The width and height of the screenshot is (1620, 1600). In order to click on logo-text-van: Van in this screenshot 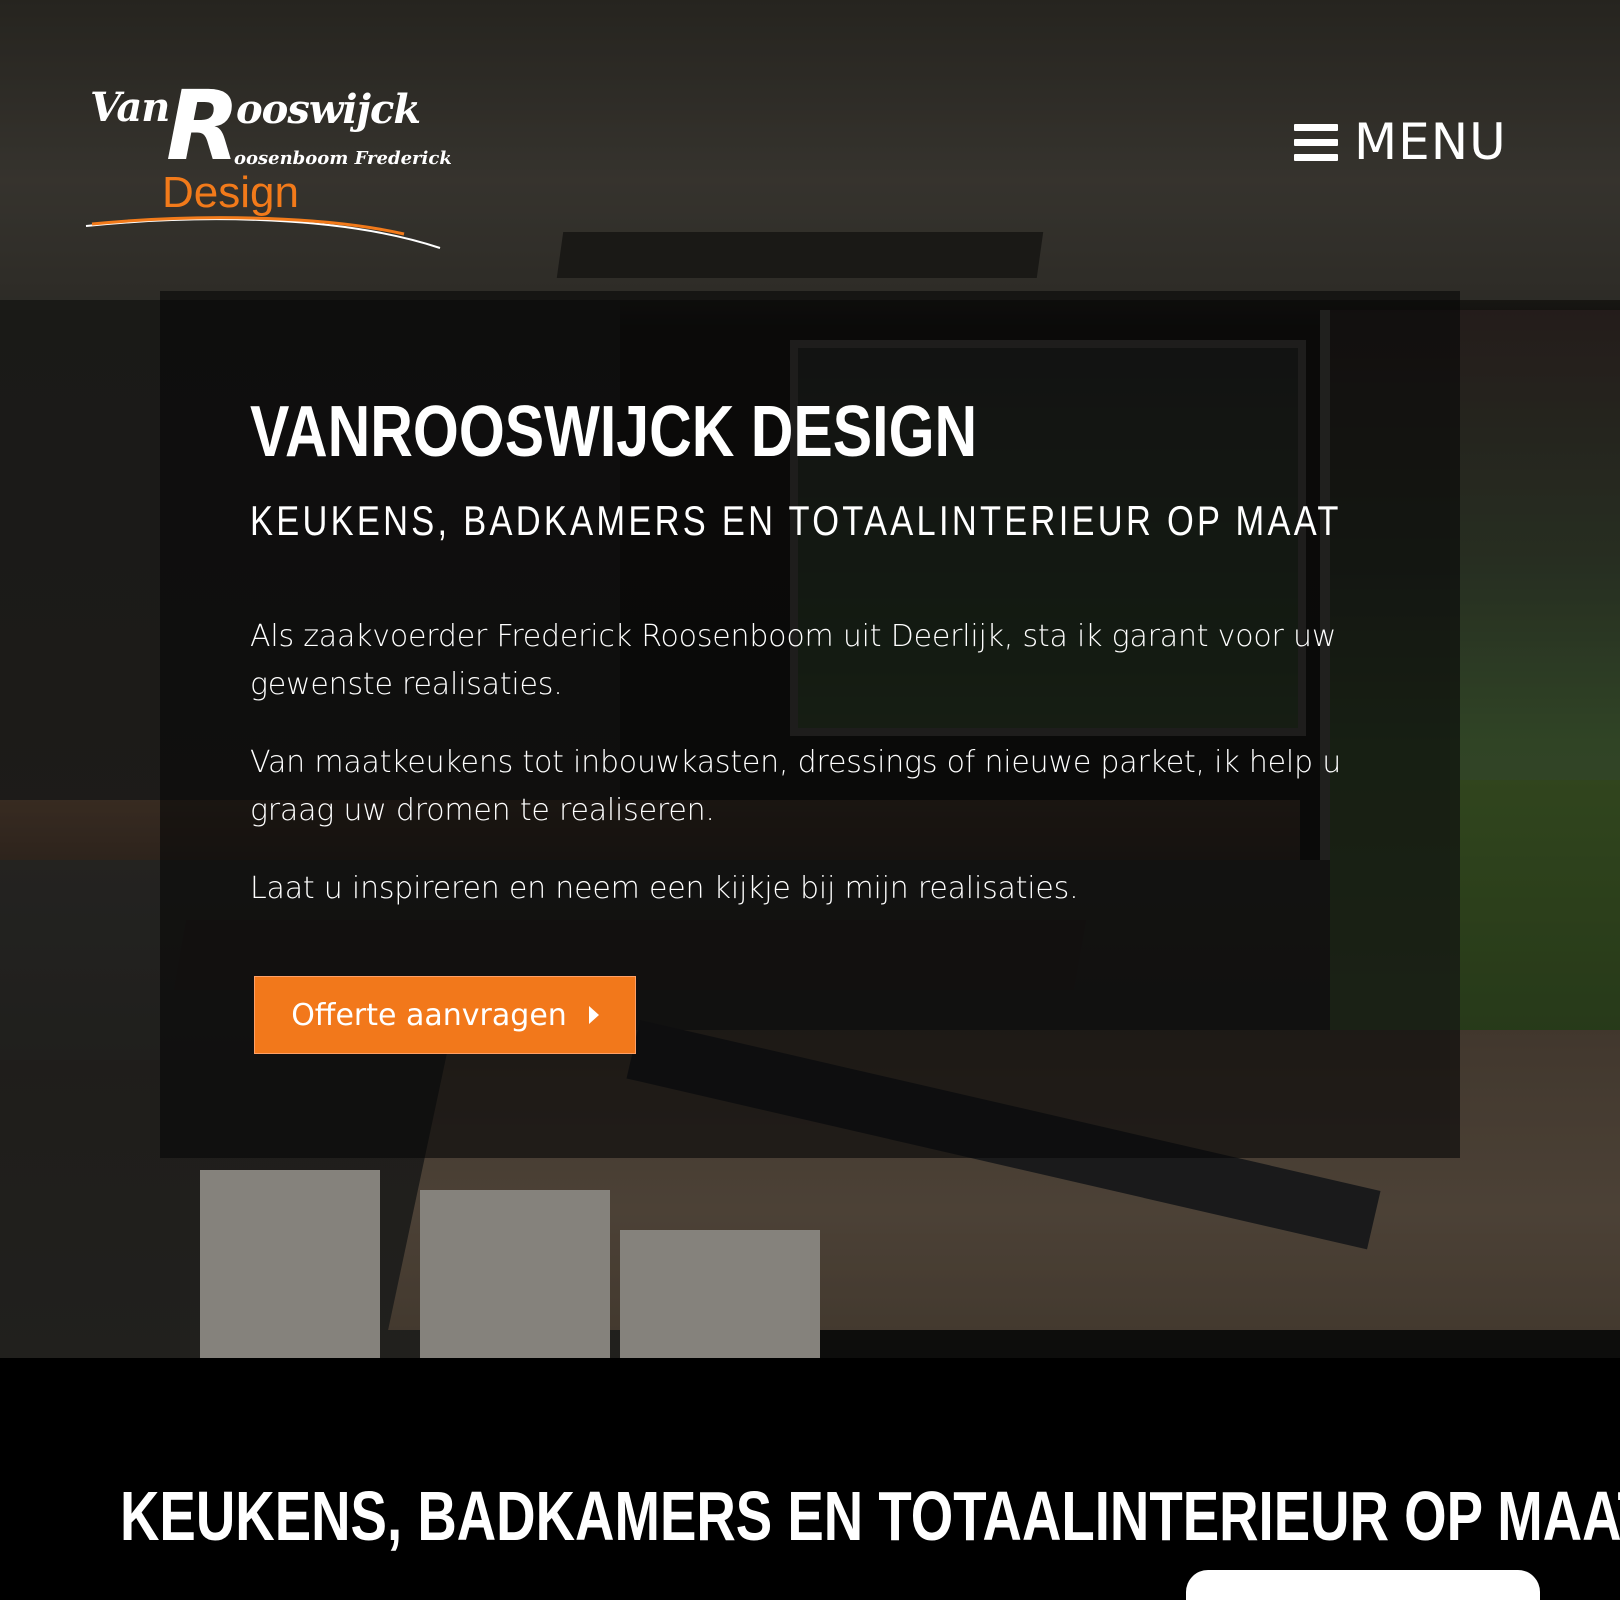, I will do `click(130, 107)`.